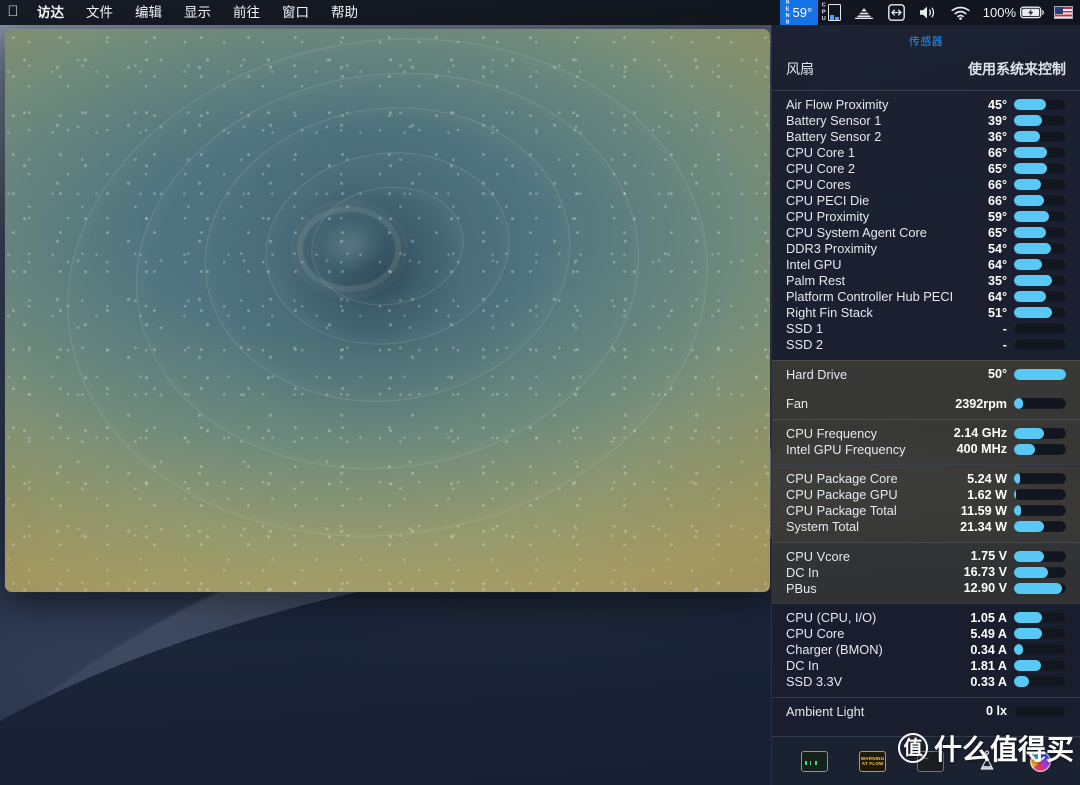 Image resolution: width=1080 pixels, height=785 pixels. I want to click on sensor-label: CPU Package Total, so click(841, 510).